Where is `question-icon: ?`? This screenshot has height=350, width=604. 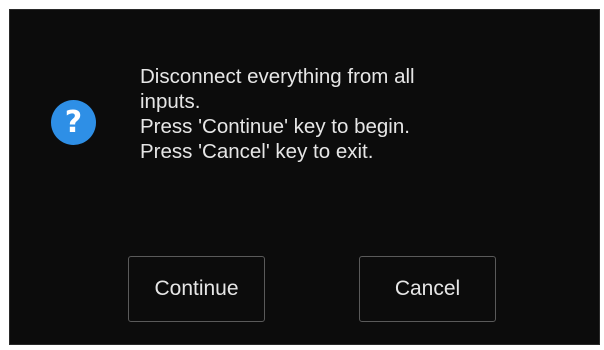 question-icon: ? is located at coordinates (73, 122).